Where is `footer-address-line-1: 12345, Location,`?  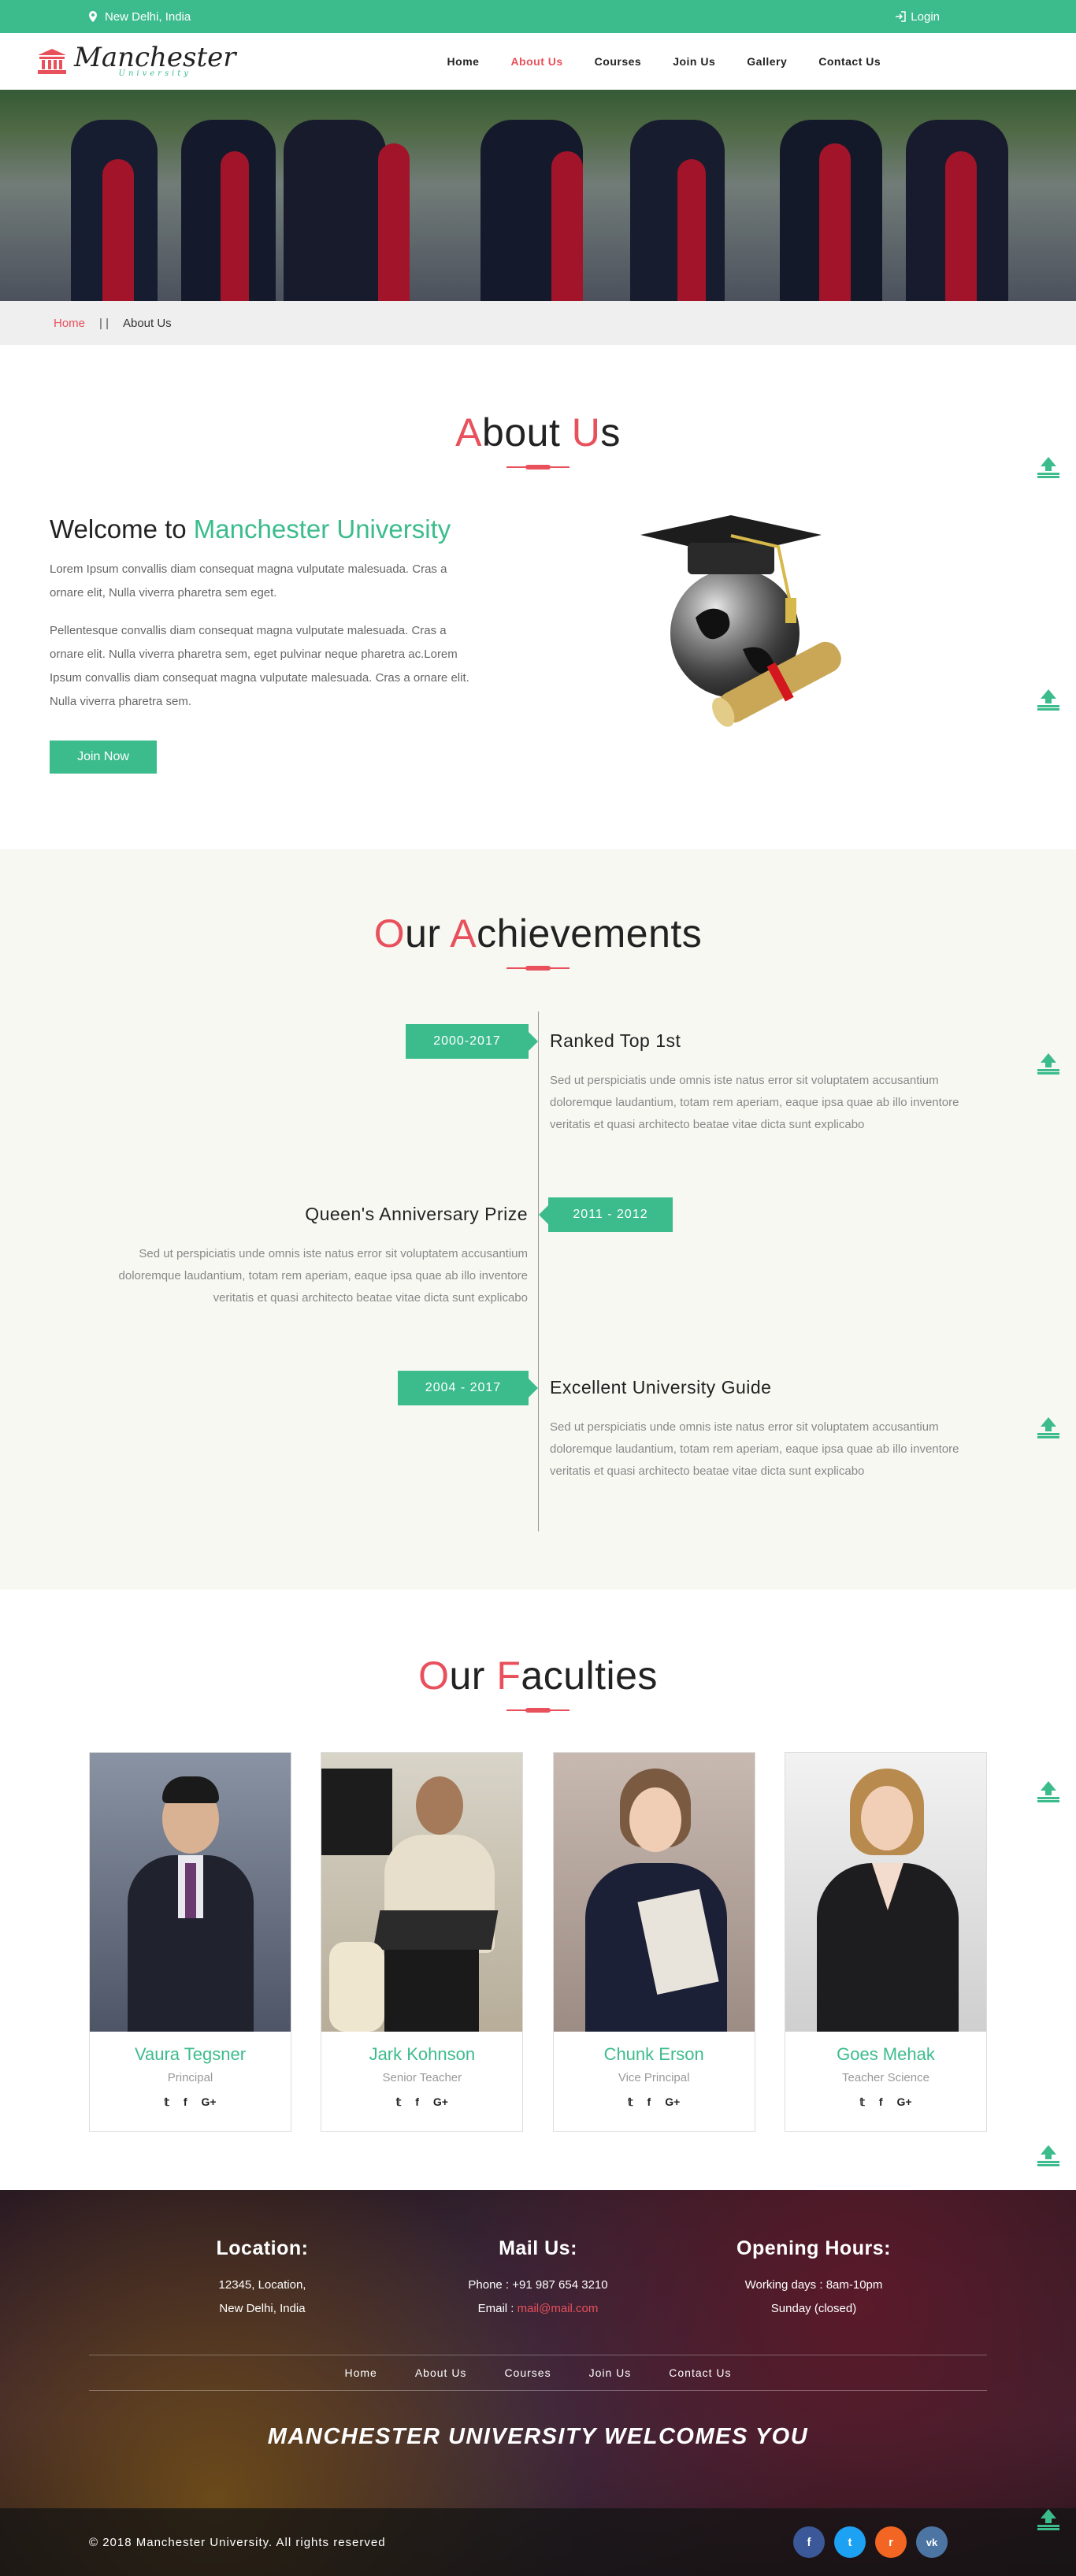
footer-address-line-1: 12345, Location, is located at coordinates (262, 2285).